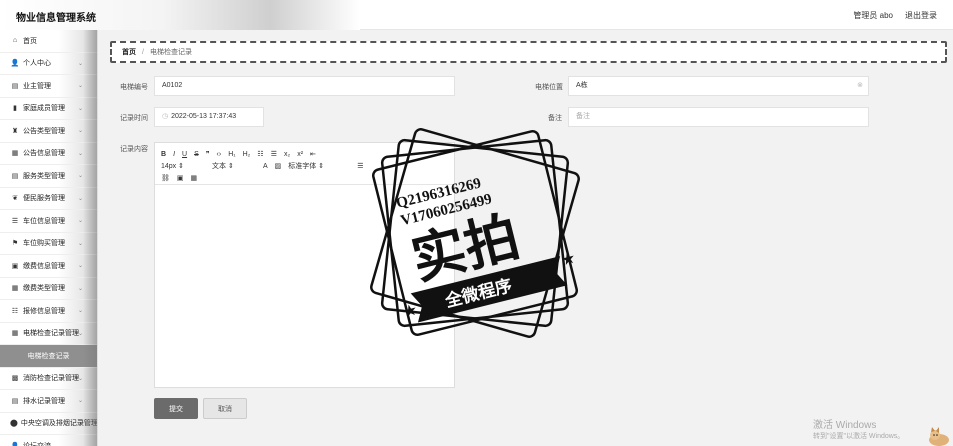 The image size is (953, 446). What do you see at coordinates (15, 64) in the screenshot?
I see `user-icon: 👤` at bounding box center [15, 64].